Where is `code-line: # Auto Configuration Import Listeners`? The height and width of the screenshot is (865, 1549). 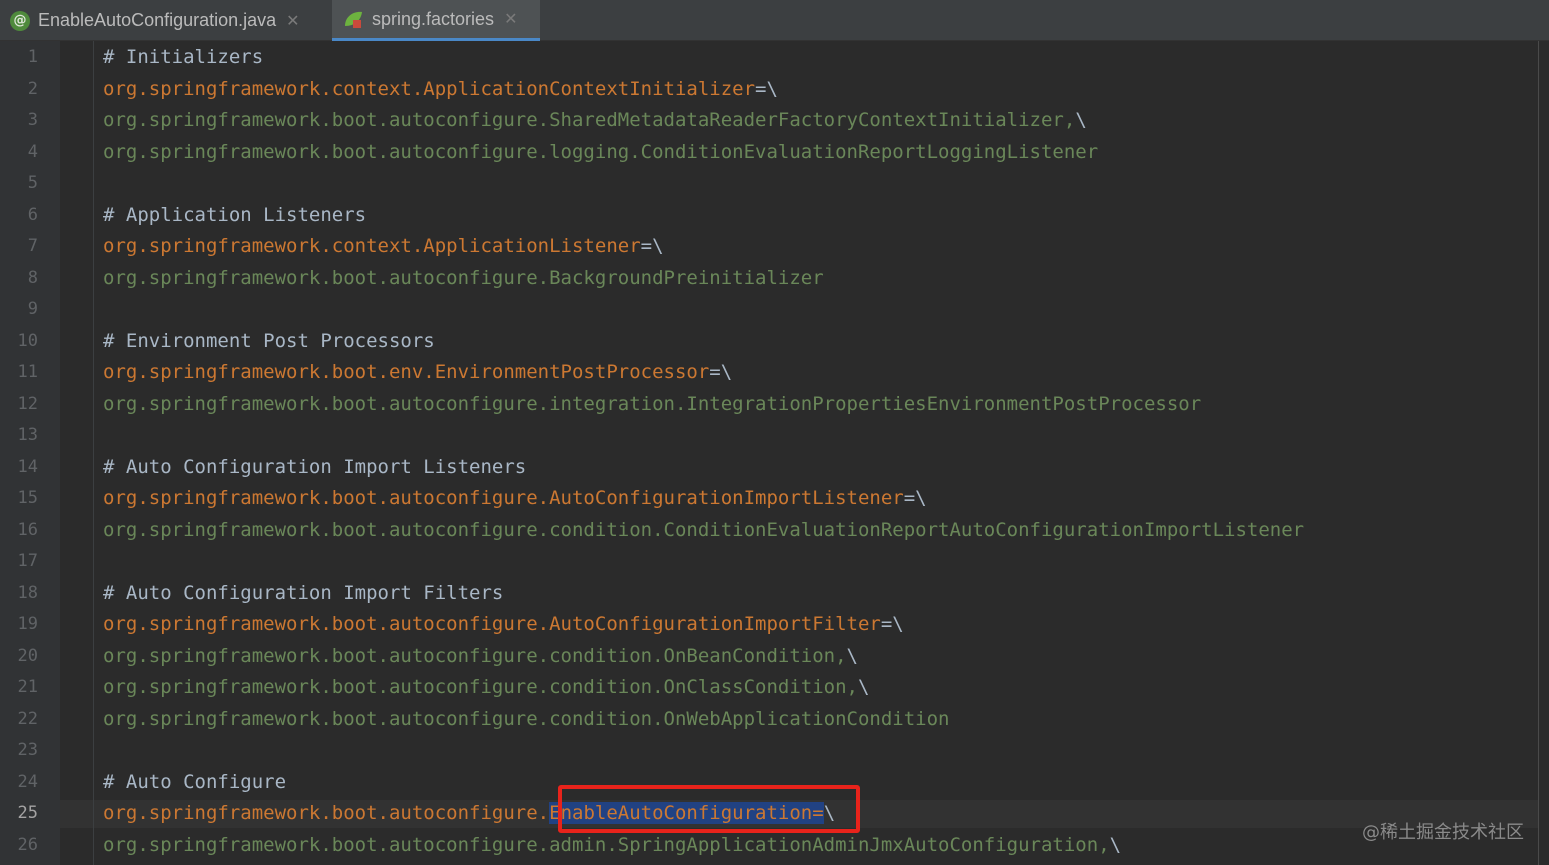 code-line: # Auto Configuration Import Listeners is located at coordinates (314, 467).